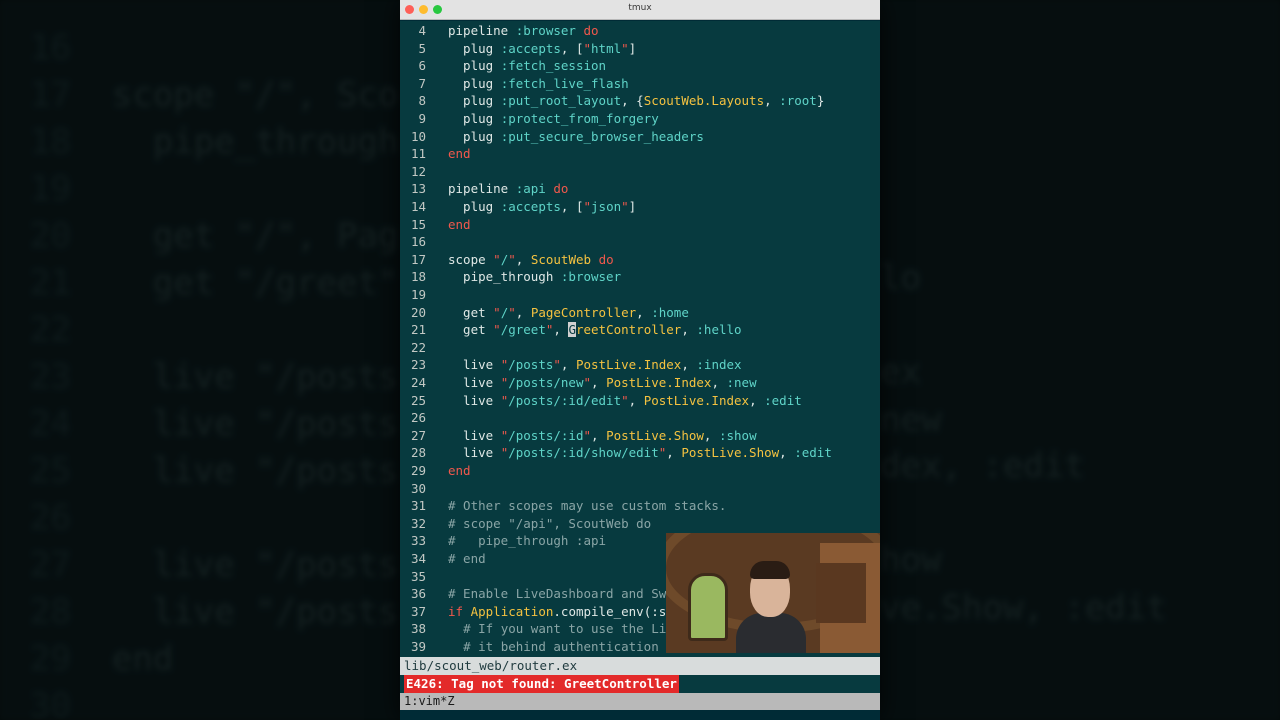 The height and width of the screenshot is (720, 1280). What do you see at coordinates (418, 453) in the screenshot?
I see `line-number: 28` at bounding box center [418, 453].